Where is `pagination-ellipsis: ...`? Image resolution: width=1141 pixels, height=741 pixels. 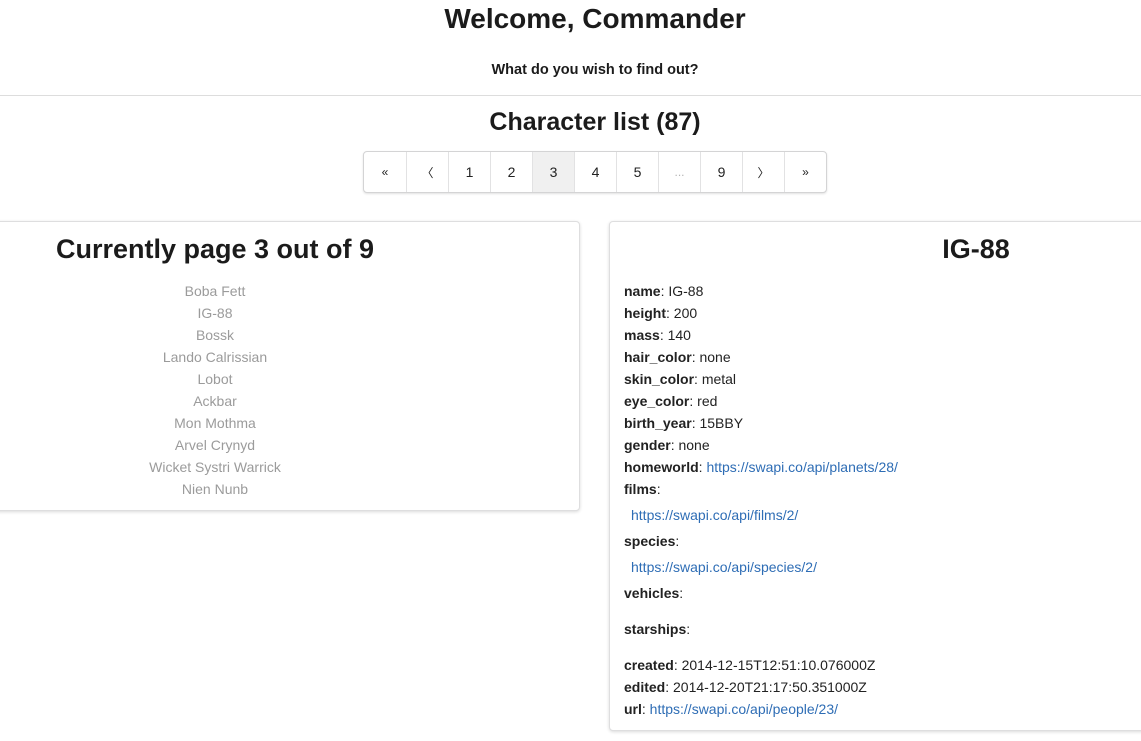 pagination-ellipsis: ... is located at coordinates (679, 172).